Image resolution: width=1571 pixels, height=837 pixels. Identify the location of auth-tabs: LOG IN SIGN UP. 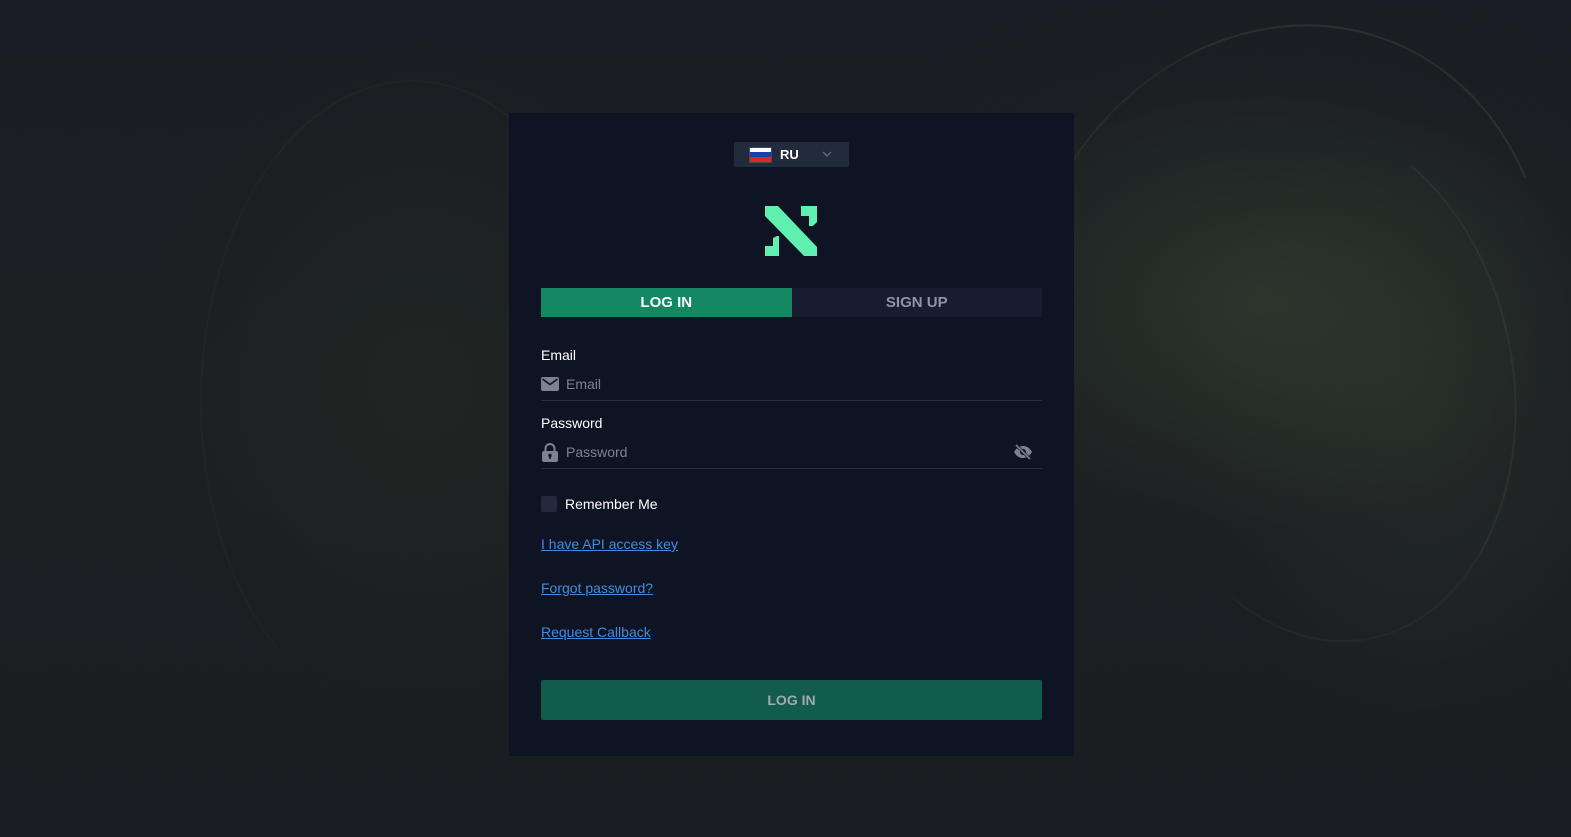
(791, 302).